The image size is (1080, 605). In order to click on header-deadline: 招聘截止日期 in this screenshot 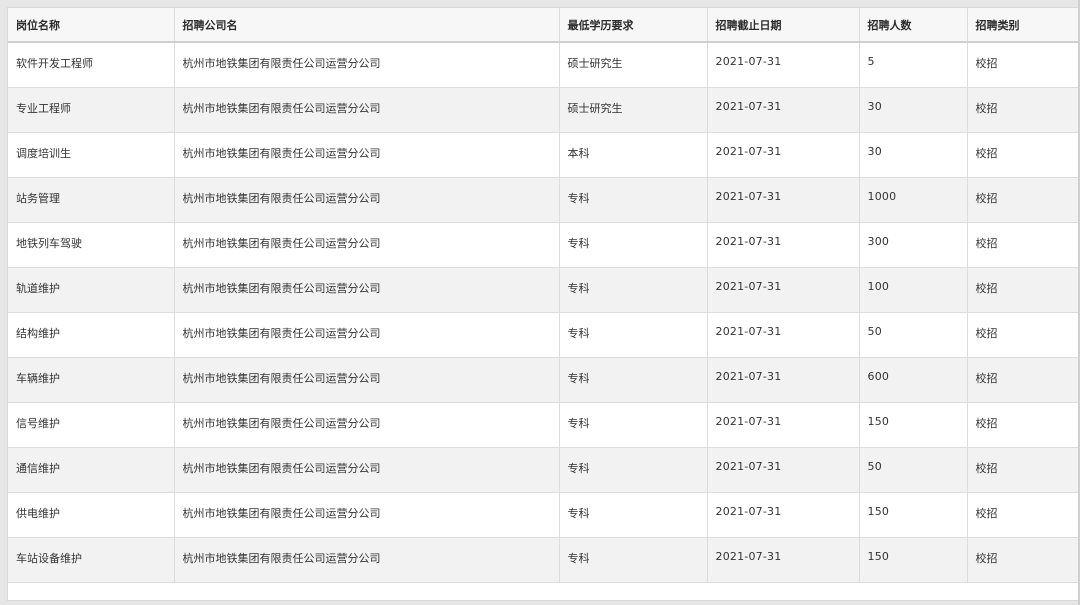, I will do `click(783, 25)`.